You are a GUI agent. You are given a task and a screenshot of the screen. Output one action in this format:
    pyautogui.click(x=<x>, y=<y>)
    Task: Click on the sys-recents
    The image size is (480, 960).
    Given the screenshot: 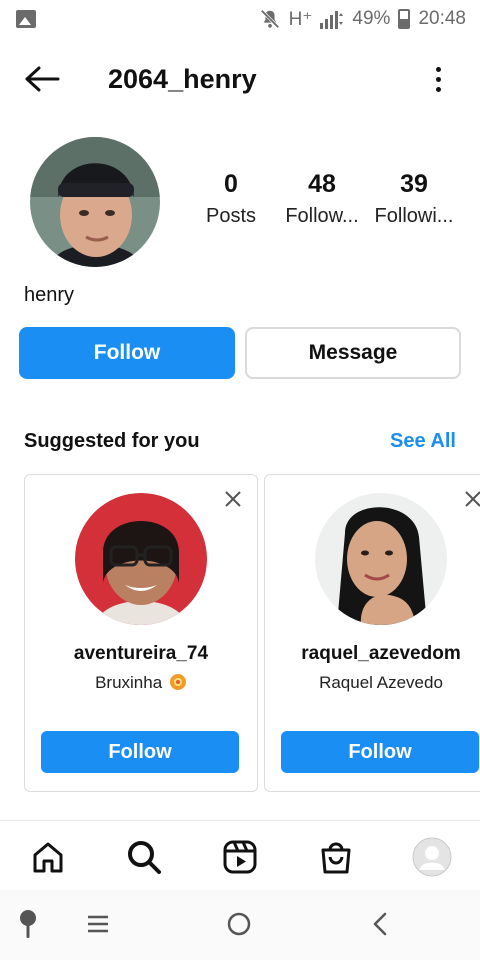 What is the action you would take?
    pyautogui.click(x=98, y=924)
    